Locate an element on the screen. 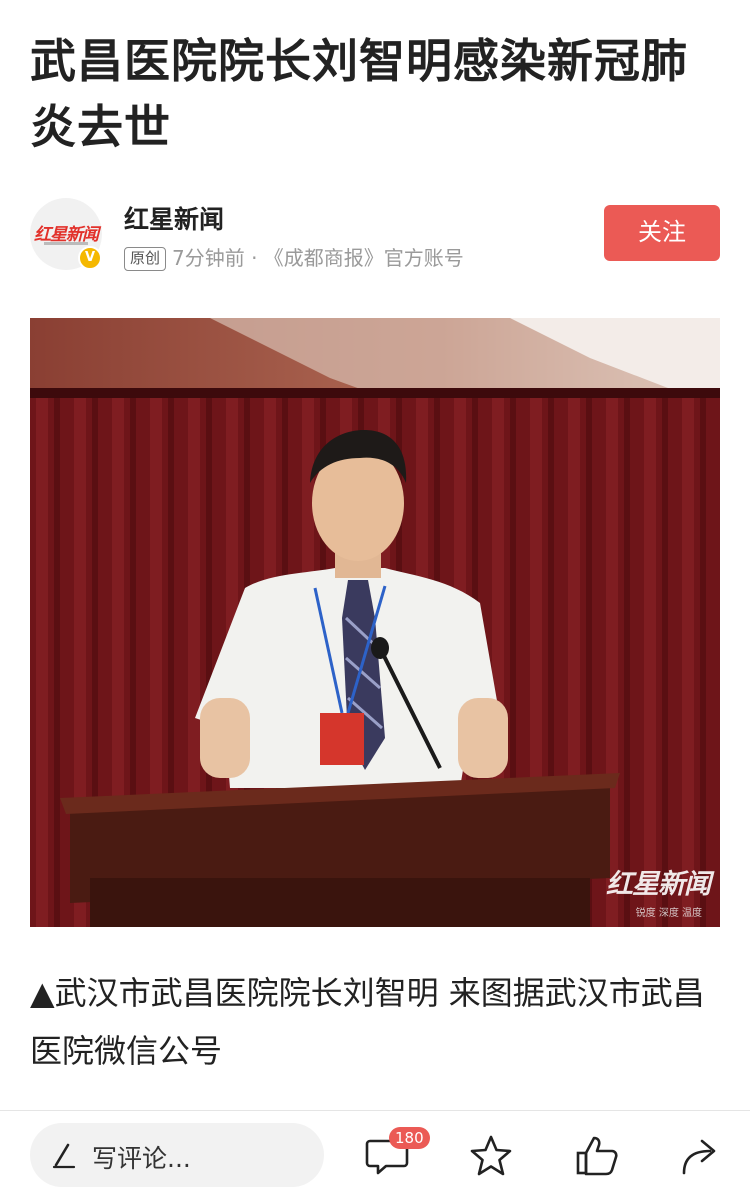  star-icon is located at coordinates (491, 1156).